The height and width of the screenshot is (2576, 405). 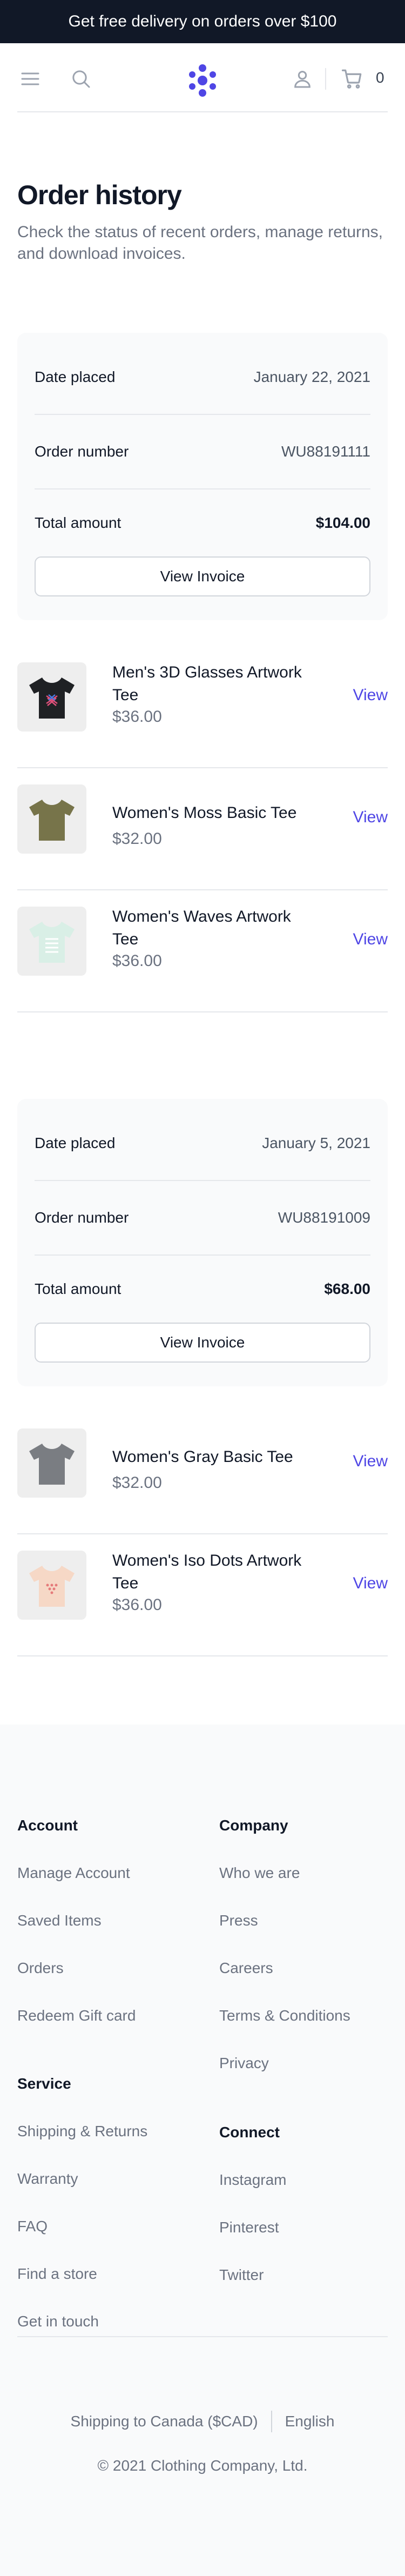 What do you see at coordinates (30, 79) in the screenshot?
I see `menu-icon` at bounding box center [30, 79].